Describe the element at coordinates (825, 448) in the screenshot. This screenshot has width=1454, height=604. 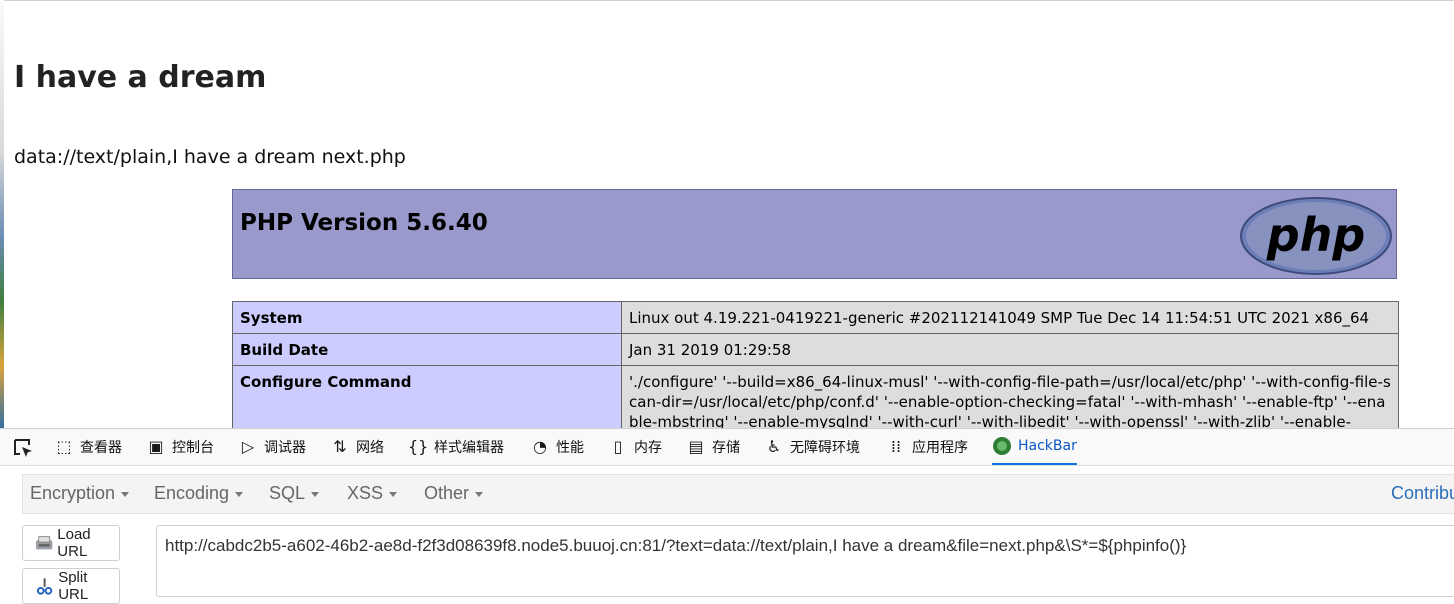
I see `tab-label: 无障碍环境` at that location.